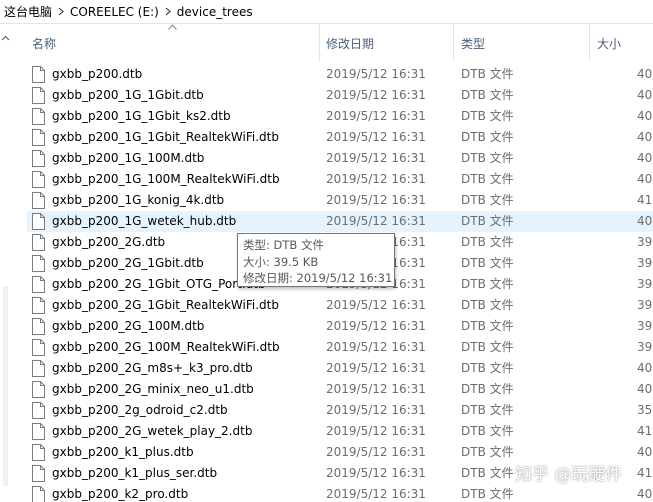 This screenshot has height=502, width=653. I want to click on file-name: gxbb_p200_k2_pro.dtb, so click(120, 494).